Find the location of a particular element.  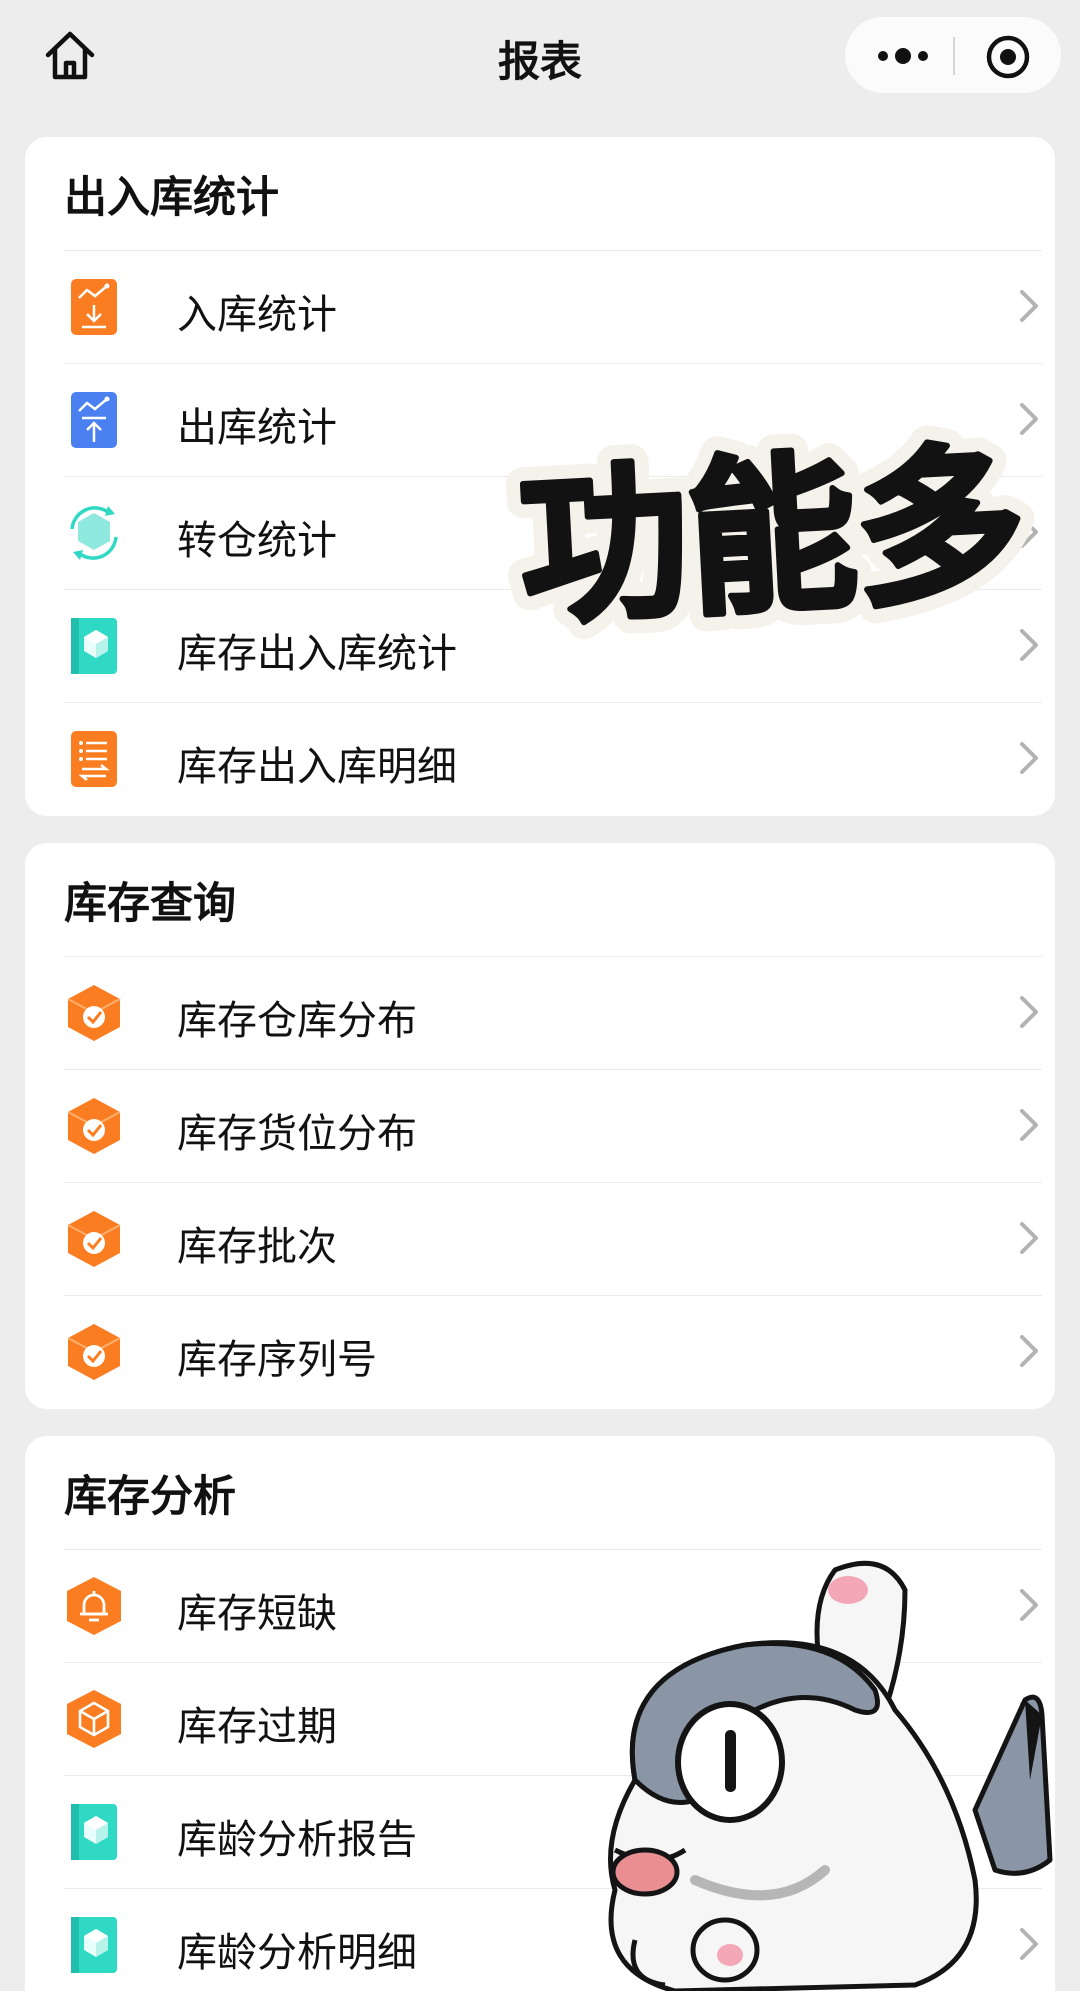

capsule-divider is located at coordinates (954, 56).